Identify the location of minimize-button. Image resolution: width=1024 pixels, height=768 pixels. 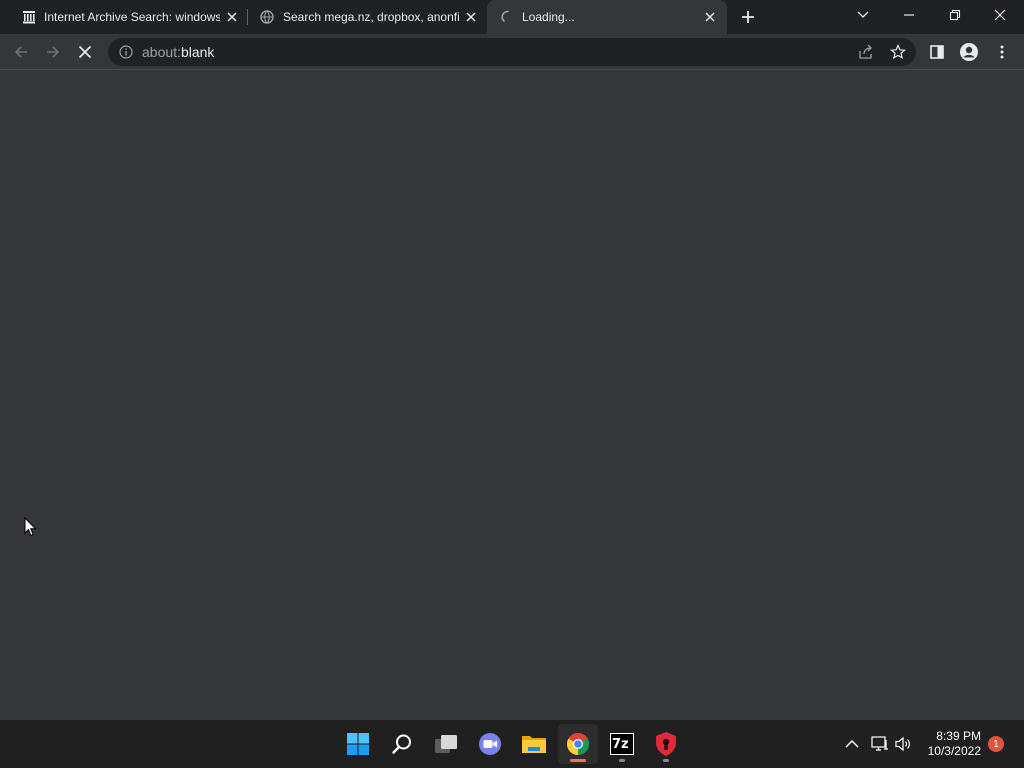
(909, 15).